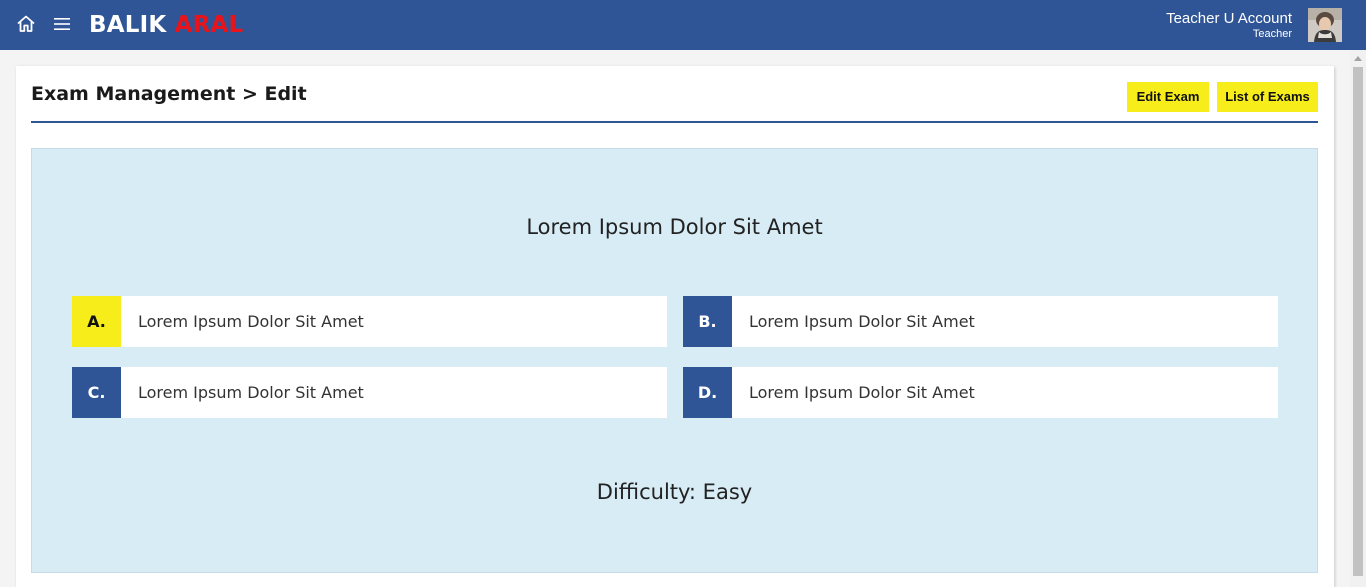 The image size is (1366, 587). Describe the element at coordinates (980, 392) in the screenshot. I see `option-d: D. Lorem Ipsum Dolor Sit Amet` at that location.